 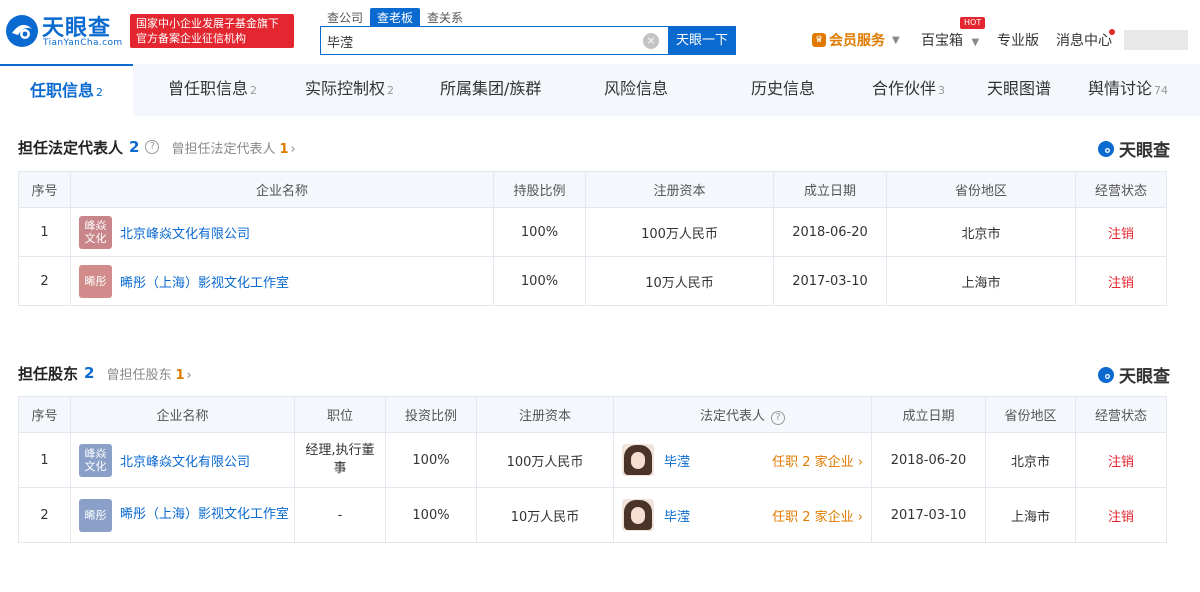 What do you see at coordinates (981, 189) in the screenshot?
I see `col-header-region: 省份地区` at bounding box center [981, 189].